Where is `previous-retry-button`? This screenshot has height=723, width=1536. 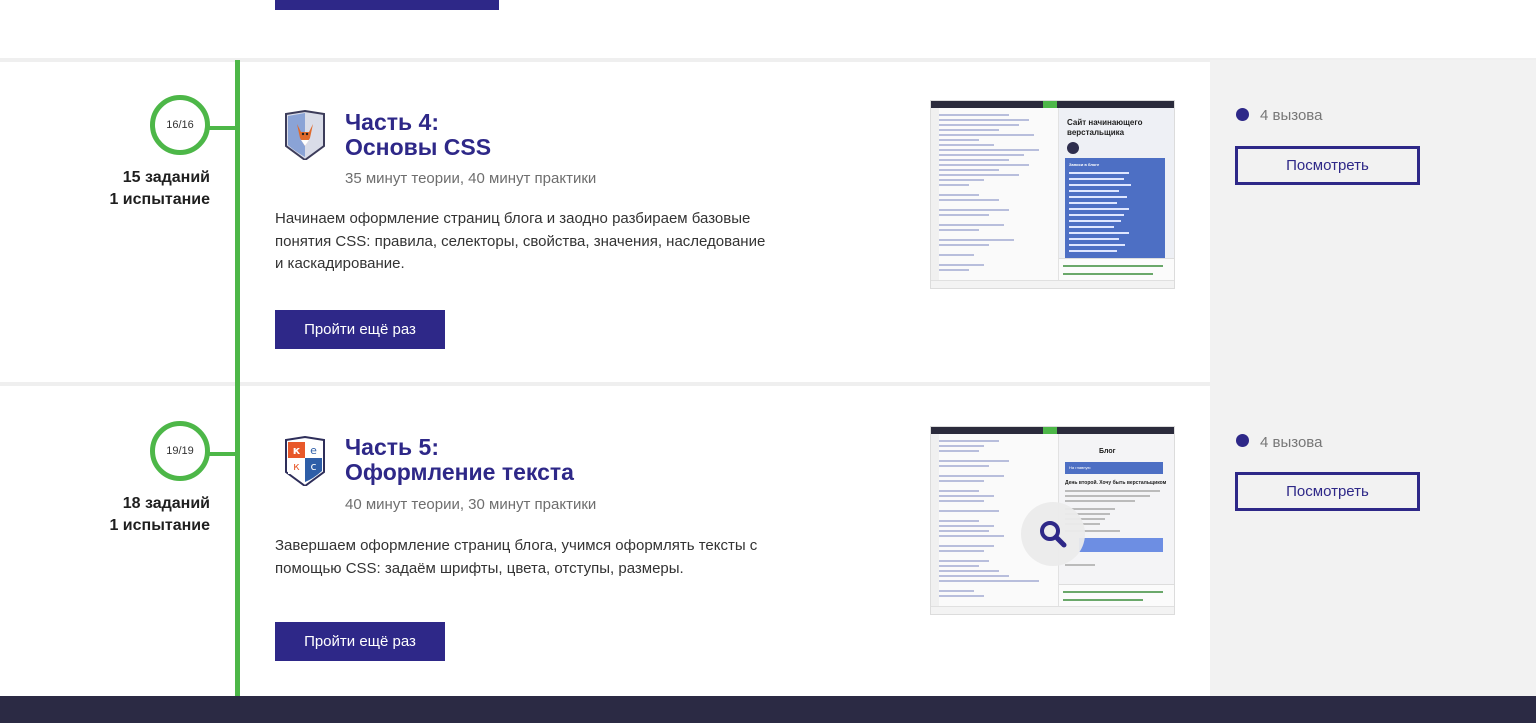
previous-retry-button is located at coordinates (387, 5).